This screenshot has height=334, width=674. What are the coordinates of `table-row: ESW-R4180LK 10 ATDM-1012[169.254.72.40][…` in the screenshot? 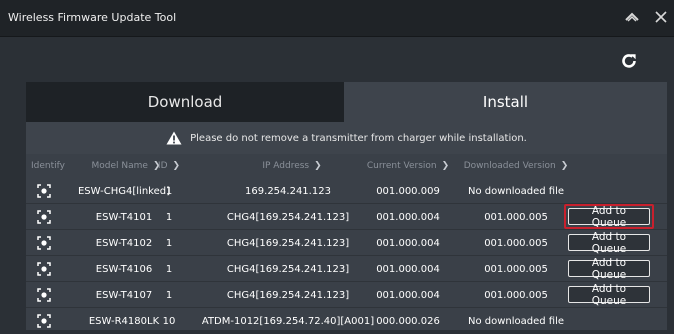 It's located at (346, 321).